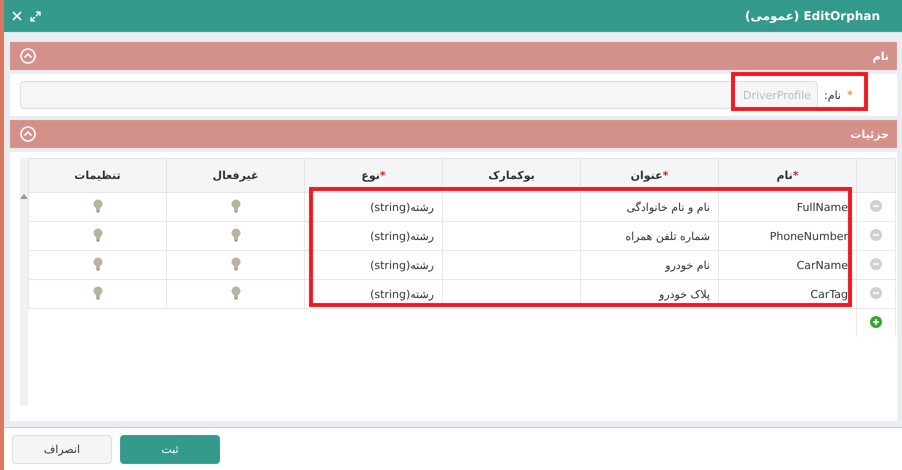  Describe the element at coordinates (62, 449) in the screenshot. I see `cancel-button: انصراف` at that location.